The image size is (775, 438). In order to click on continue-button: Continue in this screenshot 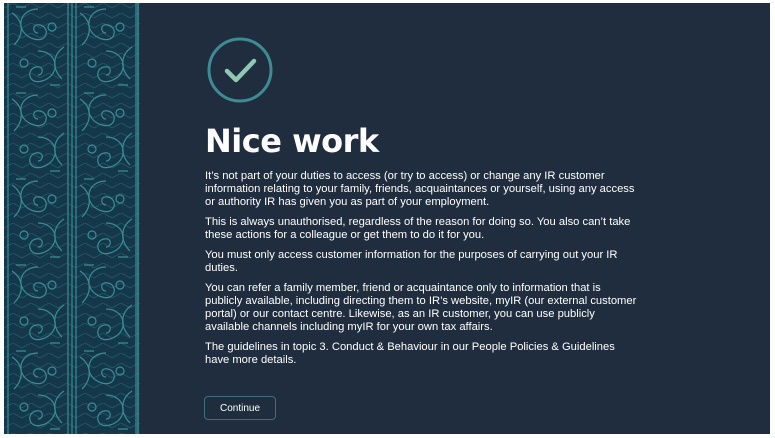, I will do `click(240, 408)`.